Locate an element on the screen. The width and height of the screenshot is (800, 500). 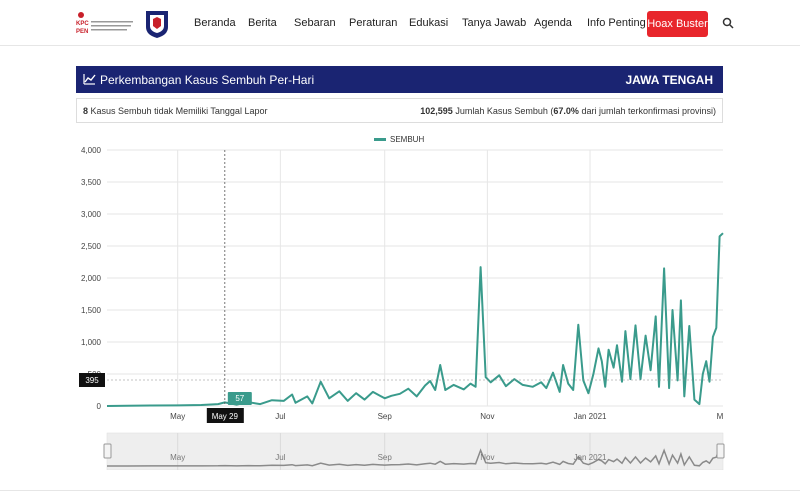
nav-item-edukasi: Edukasi is located at coordinates (428, 23).